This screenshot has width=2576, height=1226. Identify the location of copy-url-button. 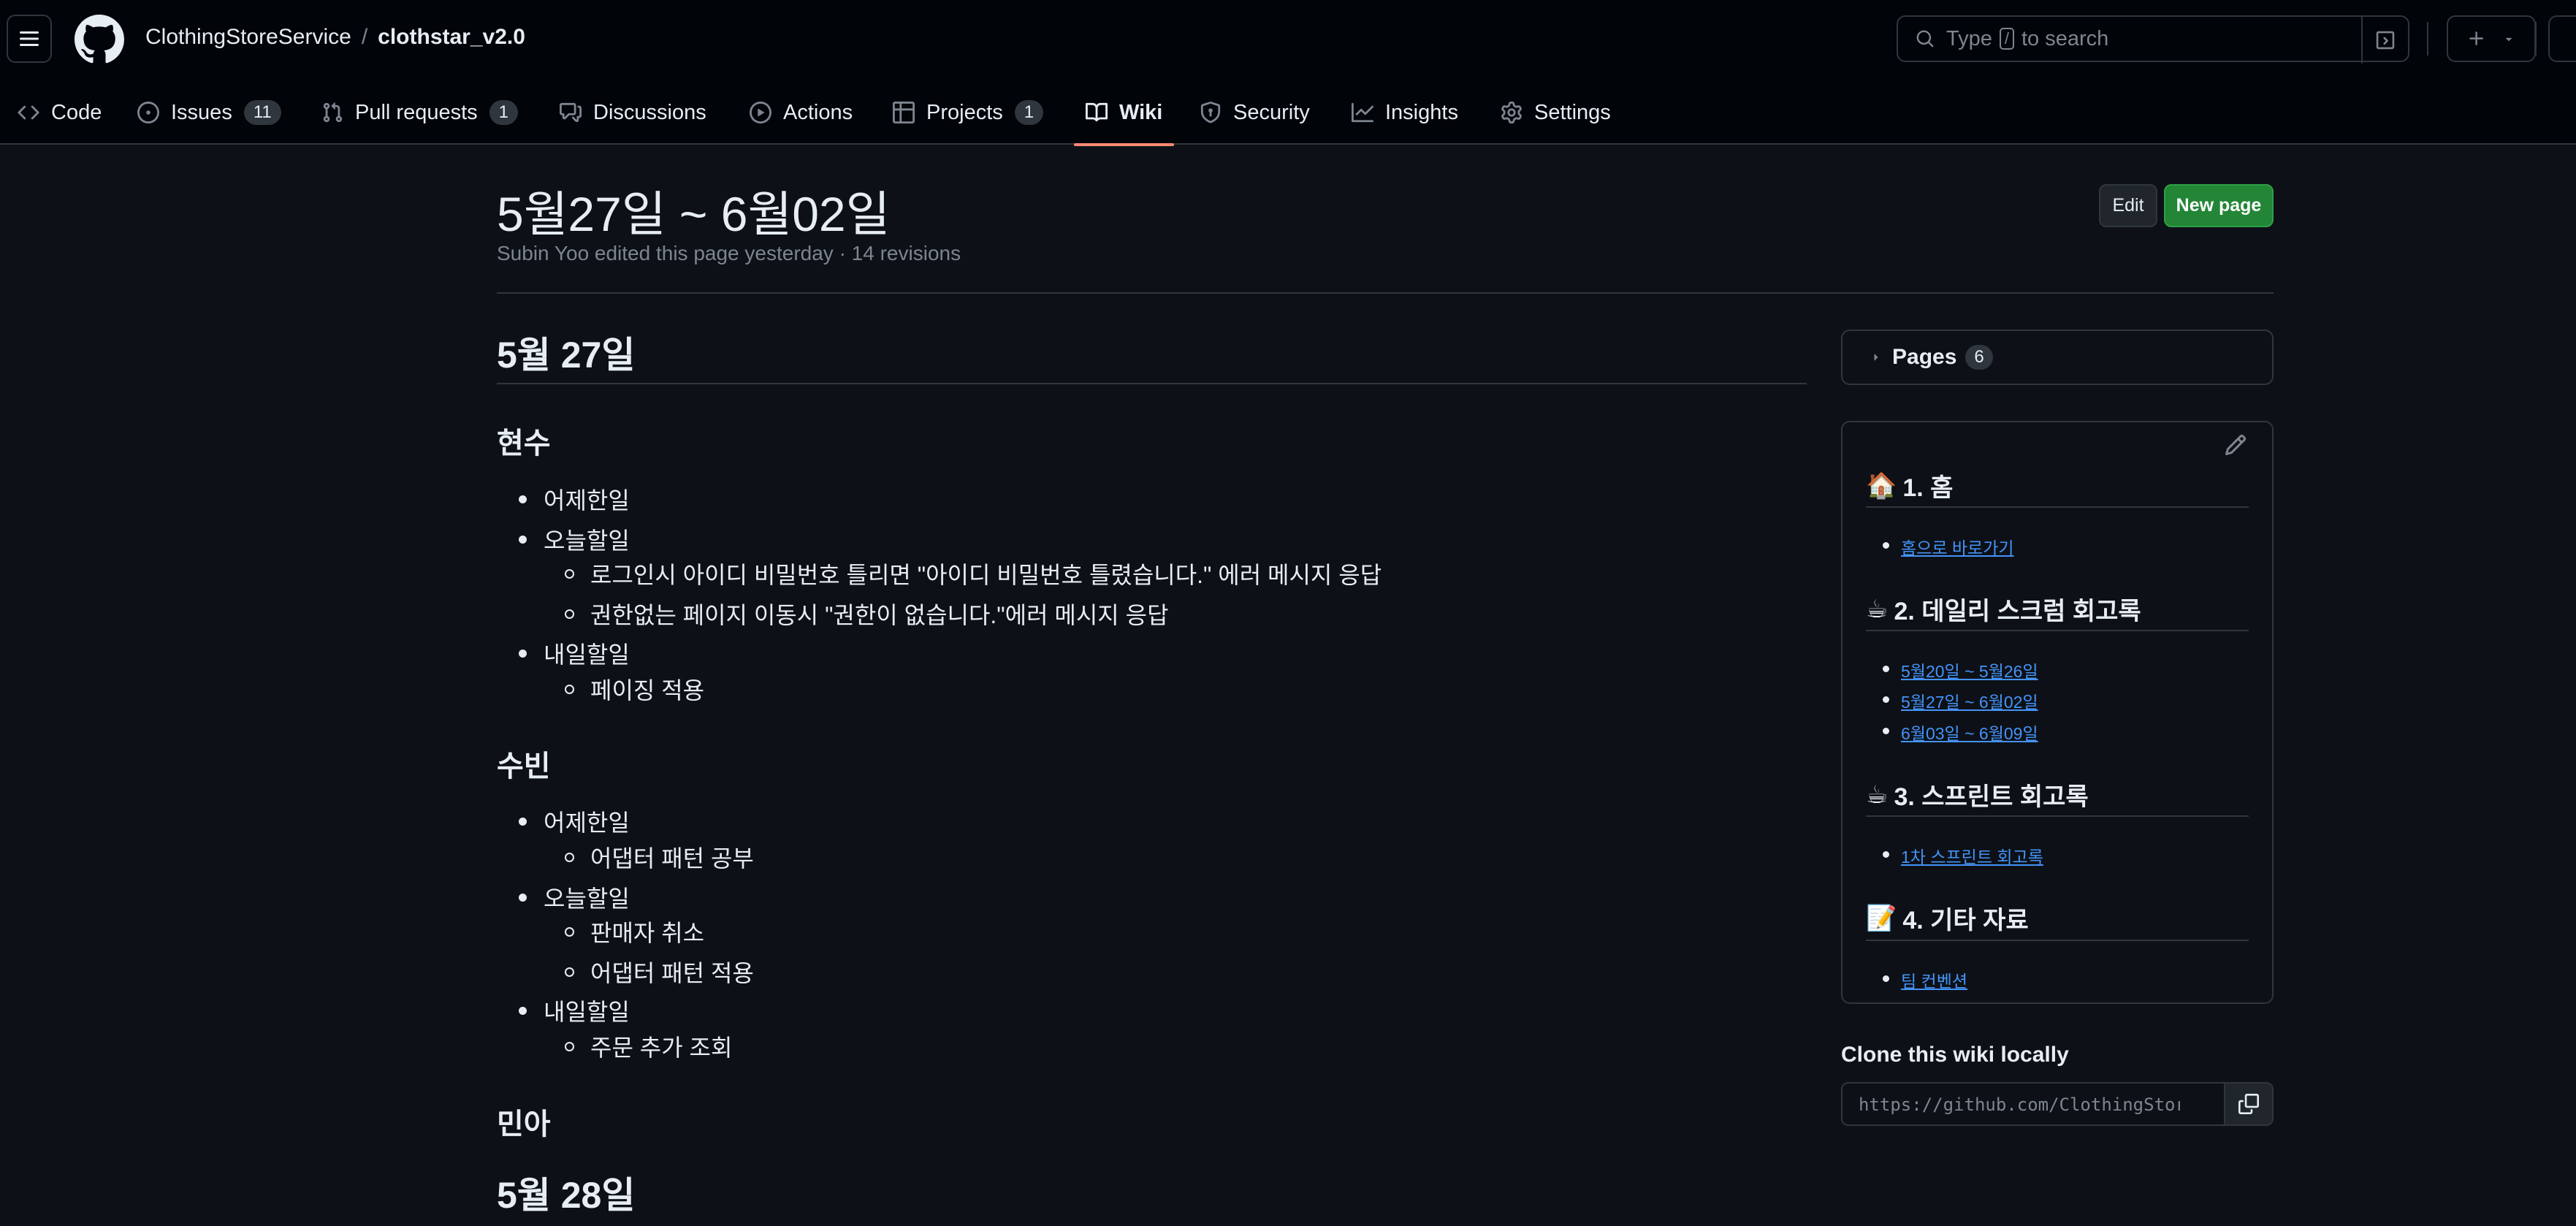
(2248, 1104).